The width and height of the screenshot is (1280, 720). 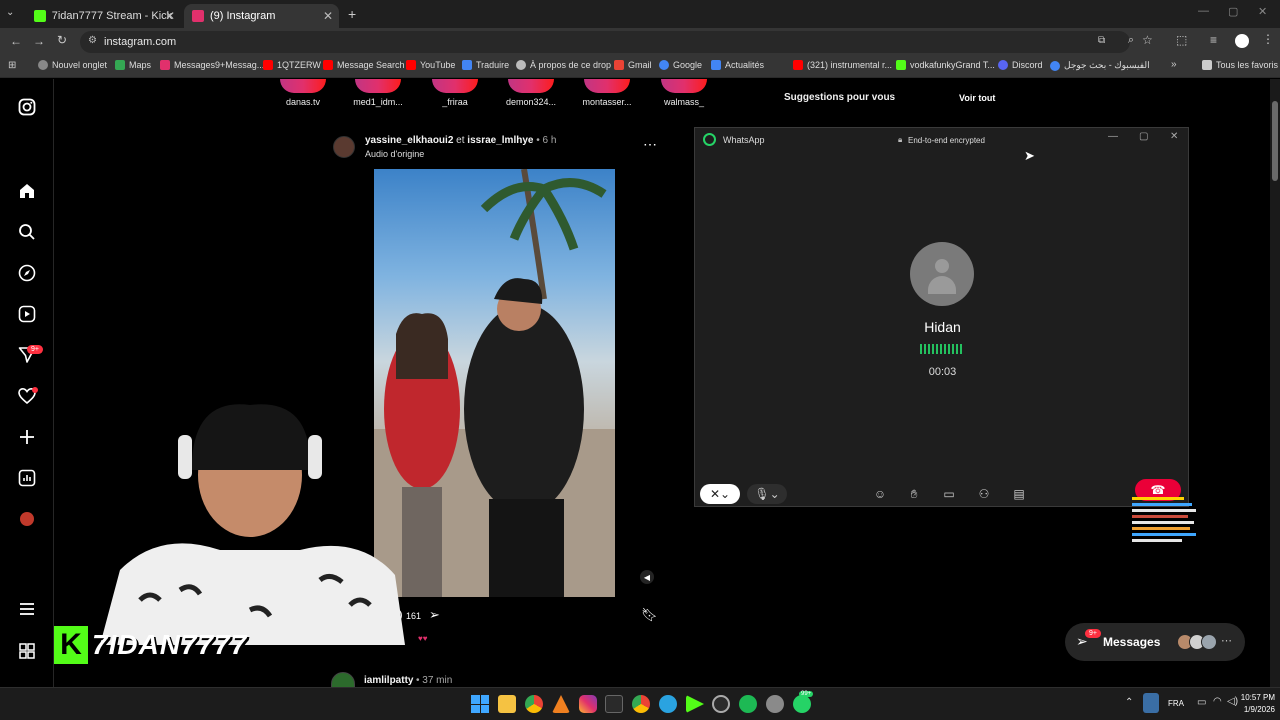 What do you see at coordinates (27, 609) in the screenshot?
I see `more-menu-icon` at bounding box center [27, 609].